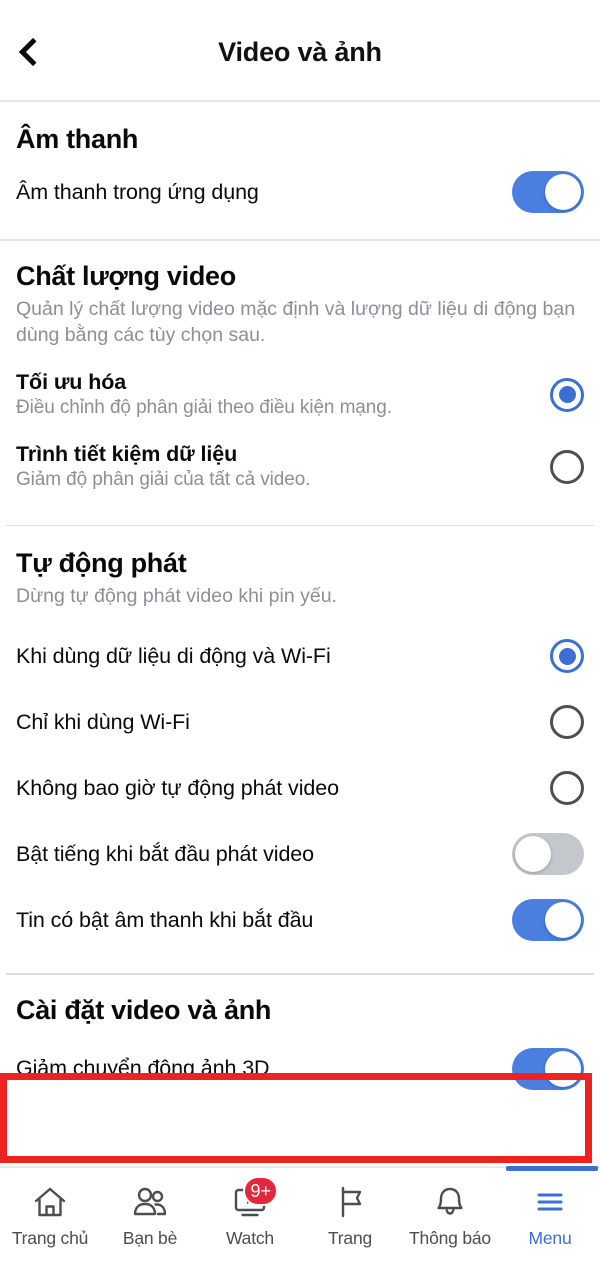  What do you see at coordinates (50, 1238) in the screenshot?
I see `nav-item-home-label: Trang chủ` at bounding box center [50, 1238].